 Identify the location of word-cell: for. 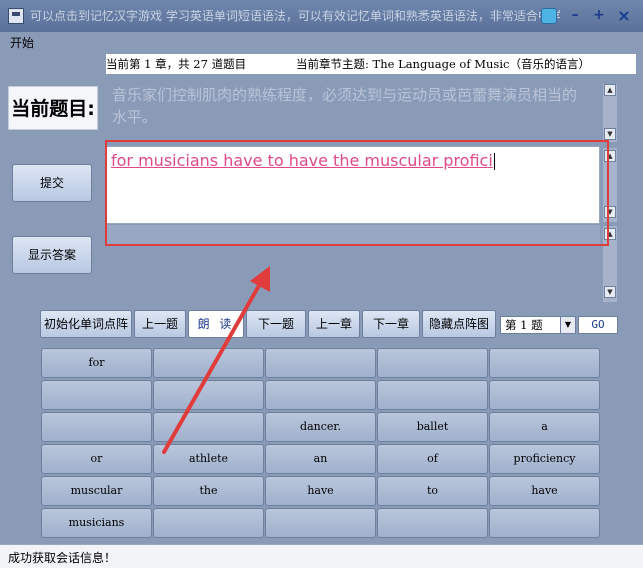
(96, 363).